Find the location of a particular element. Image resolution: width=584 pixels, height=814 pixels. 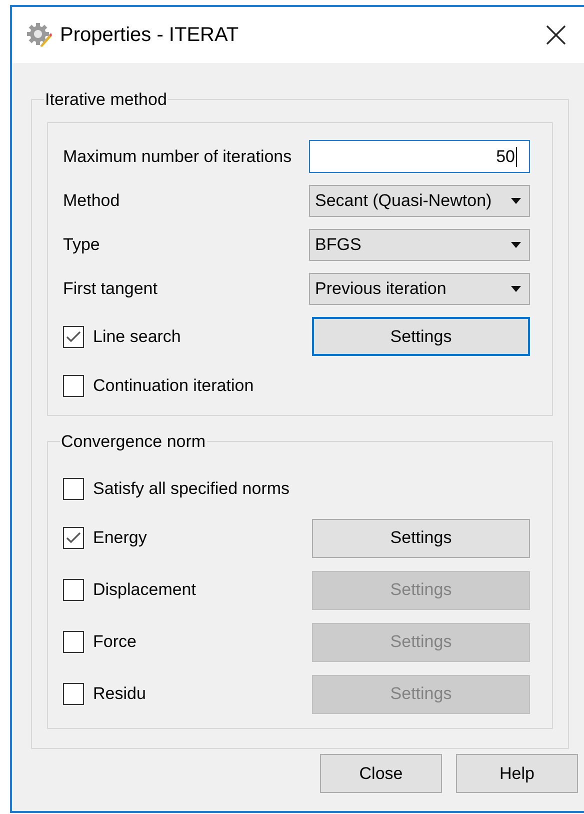

checkbox-label: Displacement is located at coordinates (145, 590).